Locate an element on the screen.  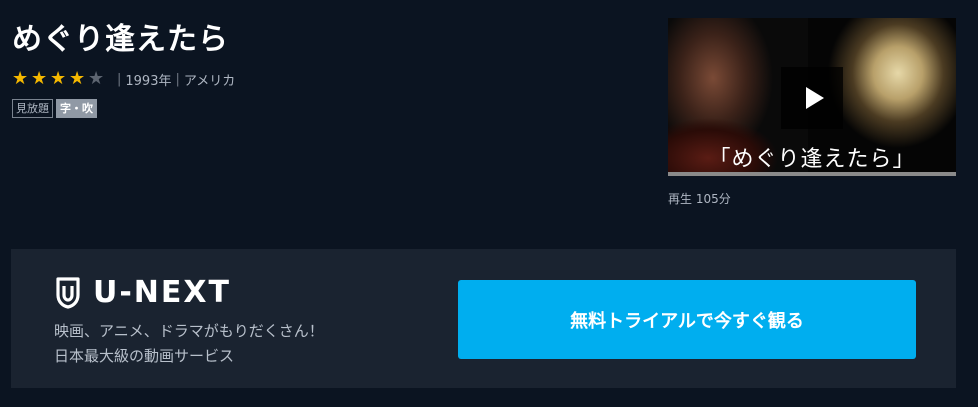
country: アメリカ is located at coordinates (209, 81).